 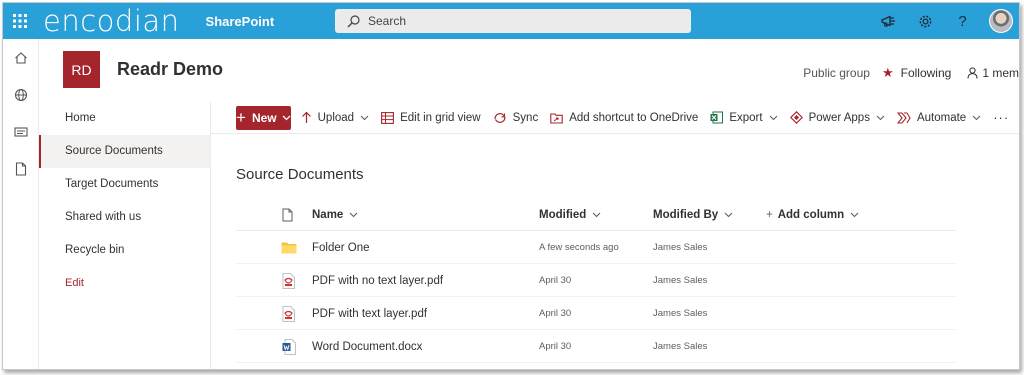 I want to click on help-icon: ?, so click(x=962, y=21).